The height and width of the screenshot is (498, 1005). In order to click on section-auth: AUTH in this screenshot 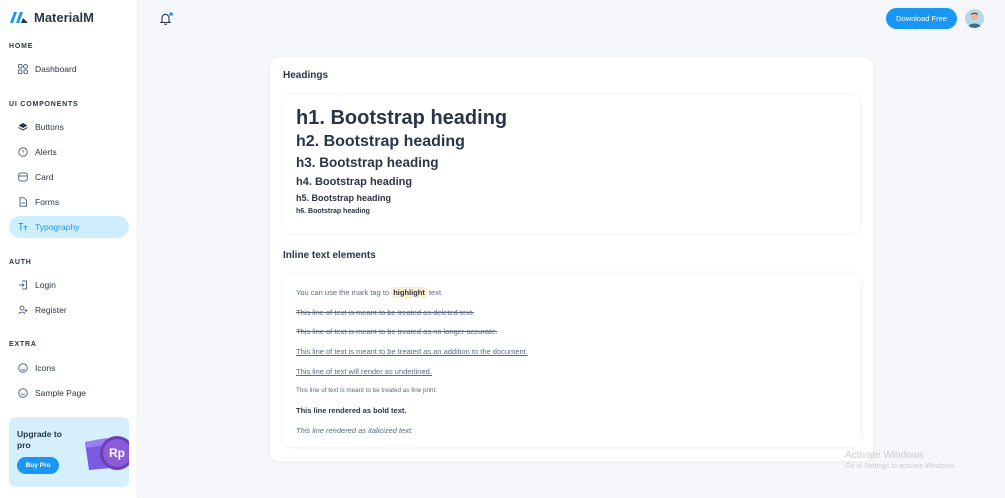, I will do `click(20, 262)`.